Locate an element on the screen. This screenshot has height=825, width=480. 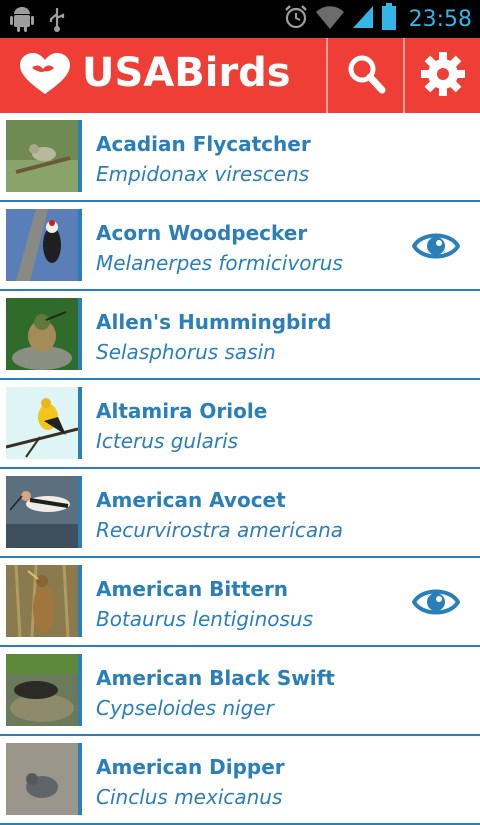
list-item: American Black Swift Cypseloides niger is located at coordinates (240, 691).